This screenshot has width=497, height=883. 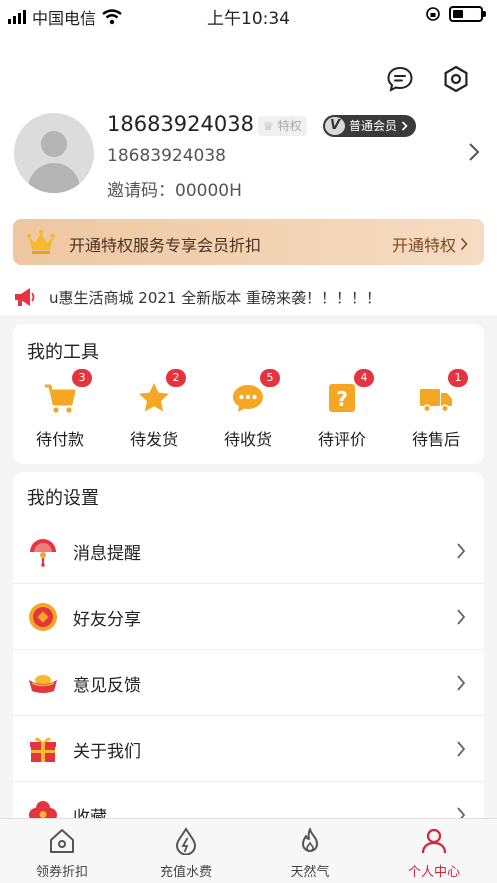 I want to click on message-icon, so click(x=400, y=79).